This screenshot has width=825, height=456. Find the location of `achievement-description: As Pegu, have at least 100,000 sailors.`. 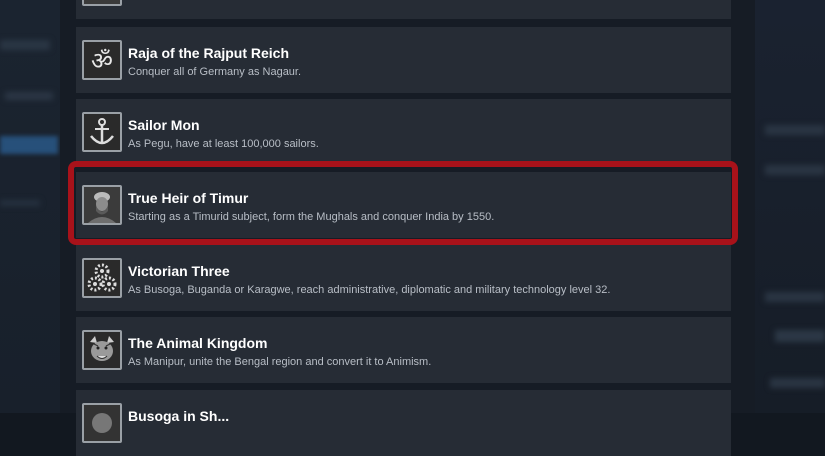

achievement-description: As Pegu, have at least 100,000 sailors. is located at coordinates (223, 144).